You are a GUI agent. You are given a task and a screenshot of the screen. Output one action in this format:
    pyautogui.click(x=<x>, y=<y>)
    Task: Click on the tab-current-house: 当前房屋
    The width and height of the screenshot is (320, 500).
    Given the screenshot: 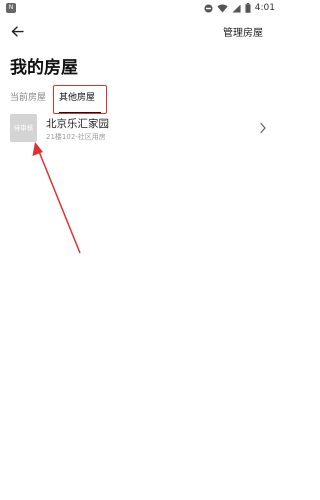 What is the action you would take?
    pyautogui.click(x=28, y=98)
    